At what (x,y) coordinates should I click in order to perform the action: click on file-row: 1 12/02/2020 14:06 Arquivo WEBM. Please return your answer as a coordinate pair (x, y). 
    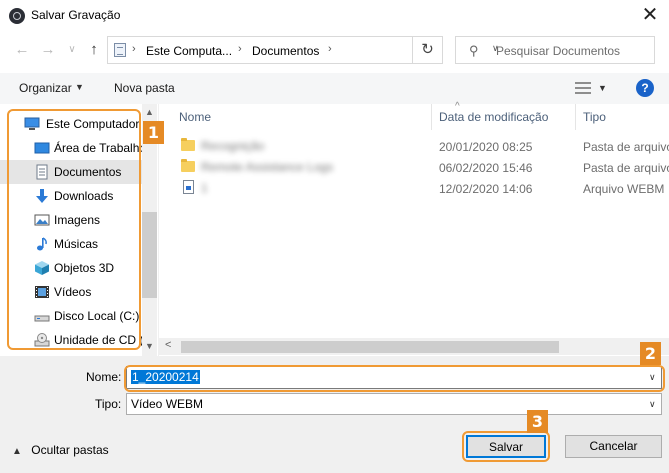
    Looking at the image, I should click on (414, 188).